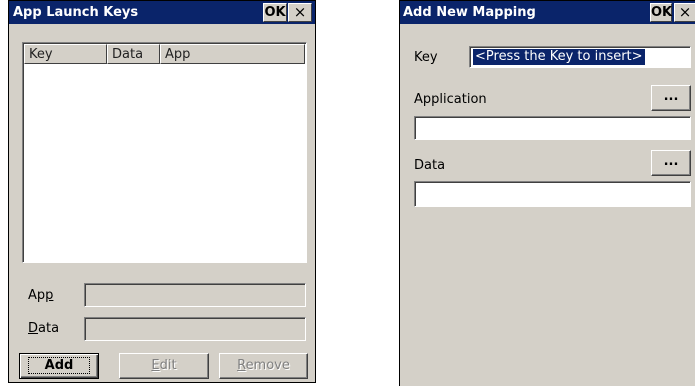 The width and height of the screenshot is (695, 386). What do you see at coordinates (450, 99) in the screenshot?
I see `application-label: Application` at bounding box center [450, 99].